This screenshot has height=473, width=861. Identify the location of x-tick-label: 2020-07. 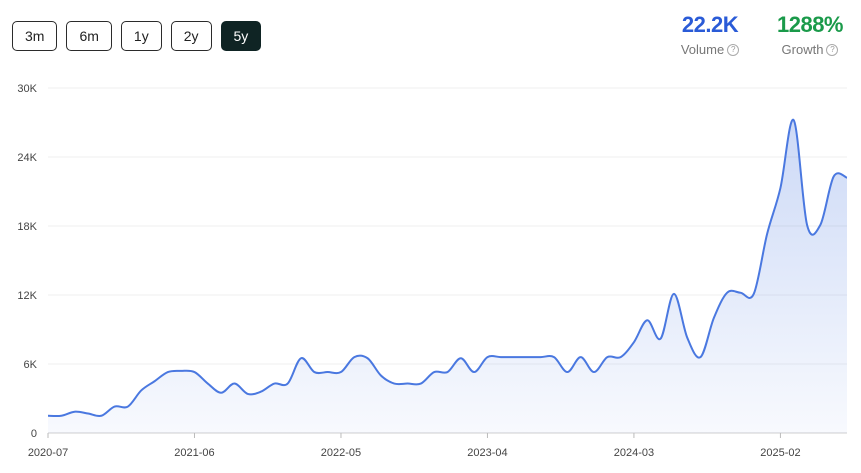
(48, 453).